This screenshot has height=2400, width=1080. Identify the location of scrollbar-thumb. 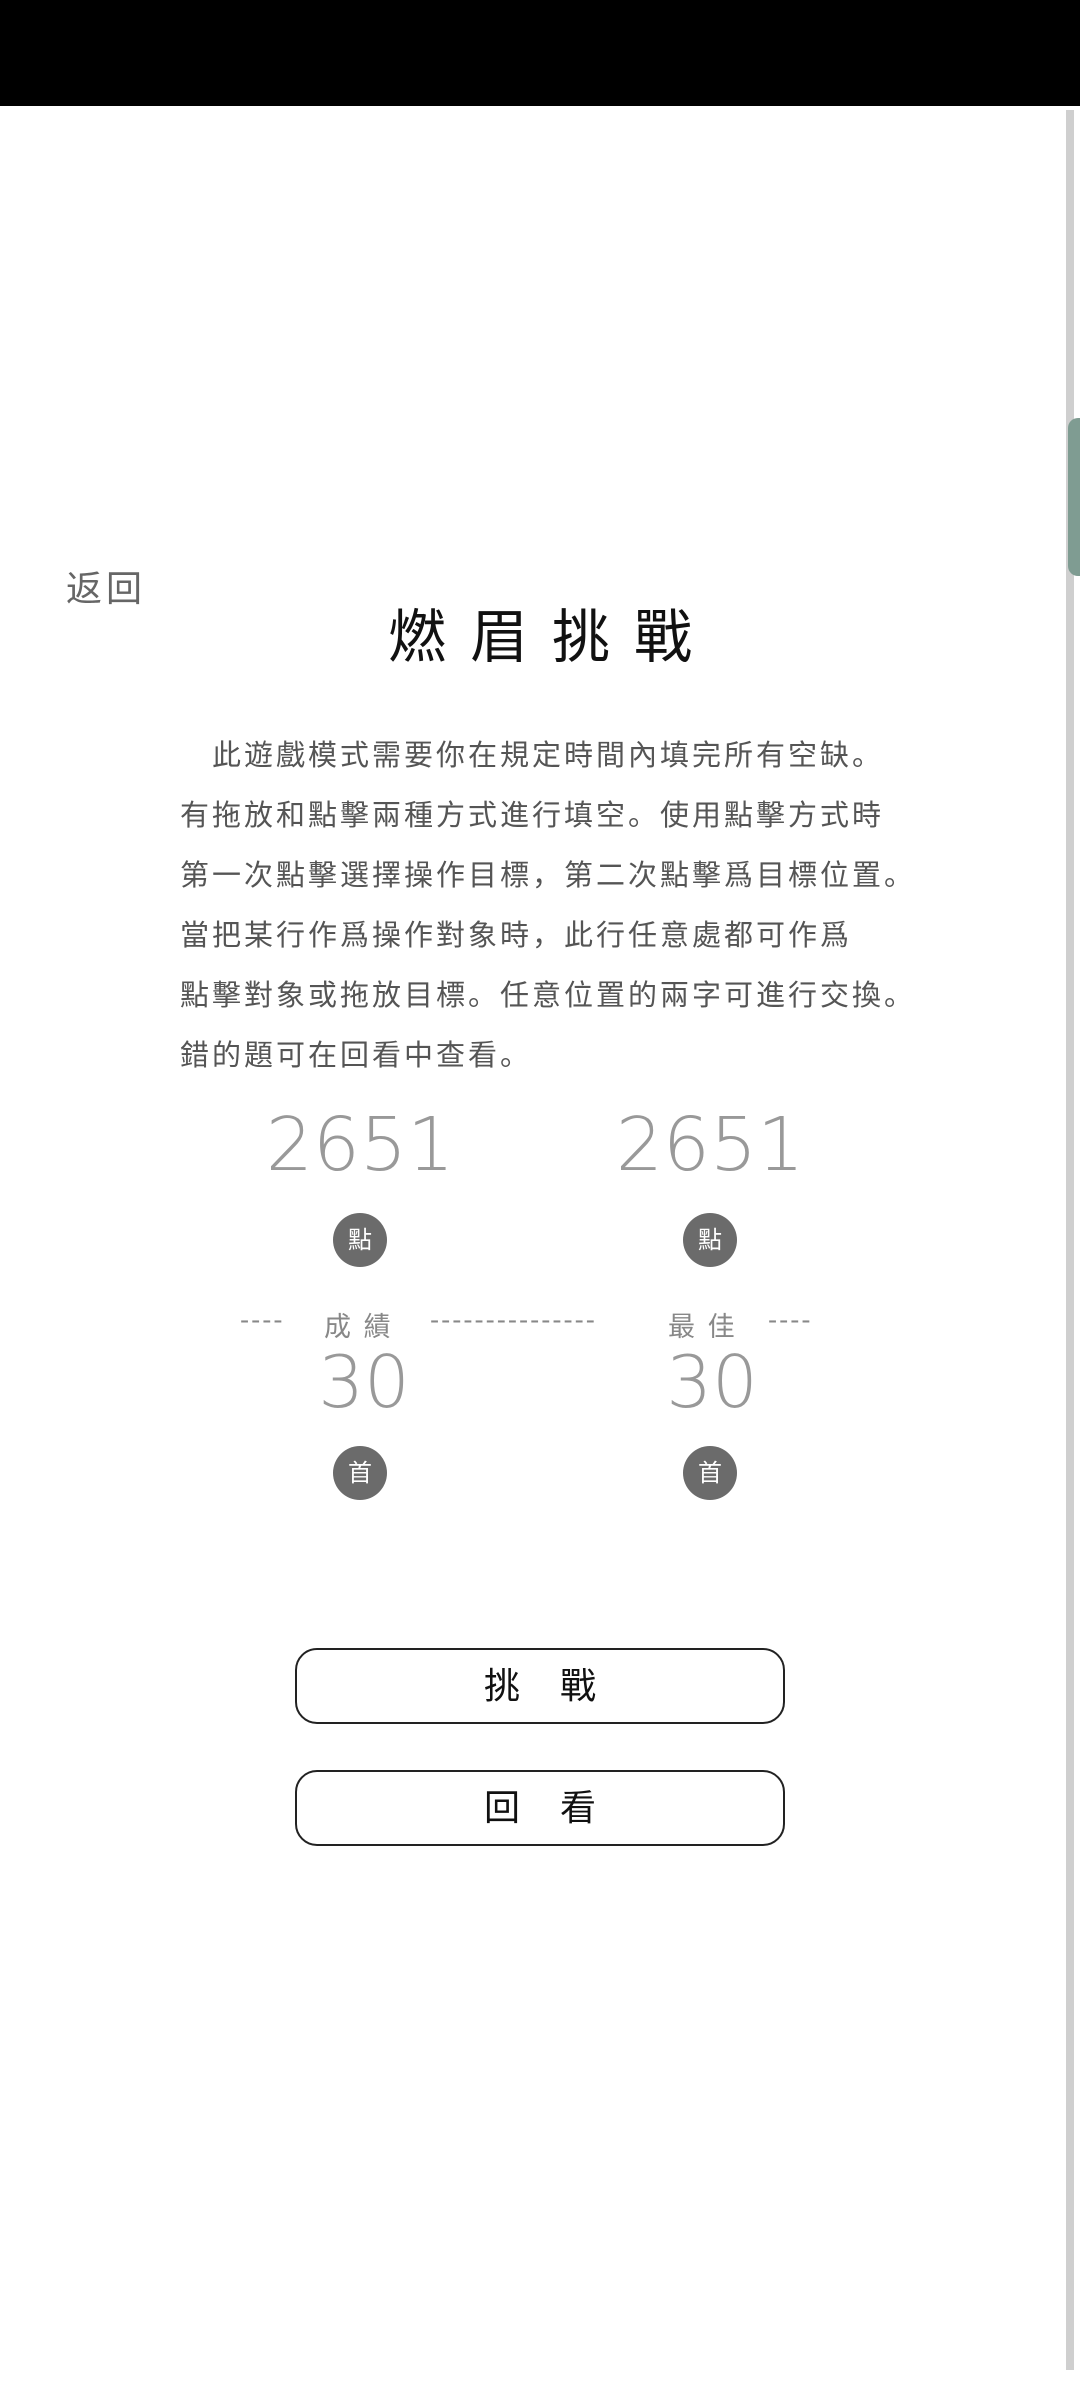
(1074, 497).